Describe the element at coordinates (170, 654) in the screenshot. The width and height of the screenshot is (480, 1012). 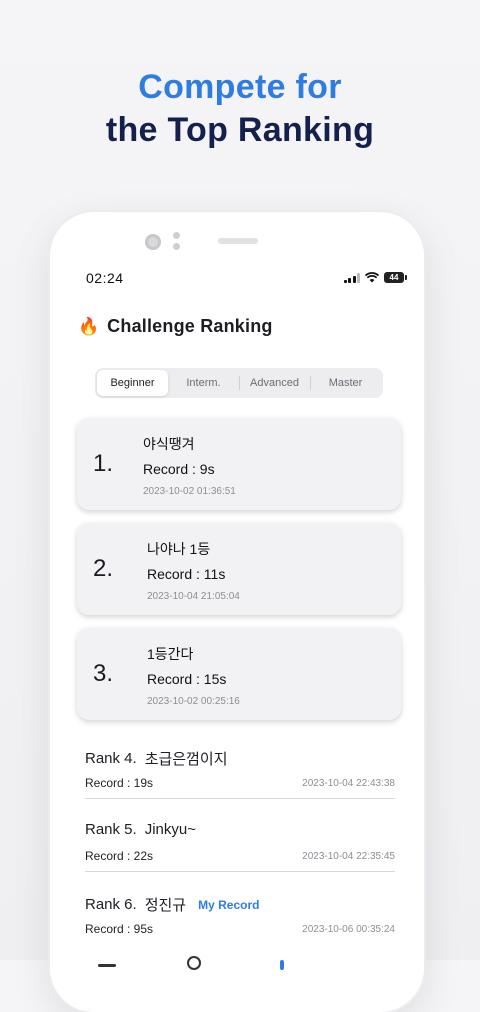
I see `player-name: 1등간다` at that location.